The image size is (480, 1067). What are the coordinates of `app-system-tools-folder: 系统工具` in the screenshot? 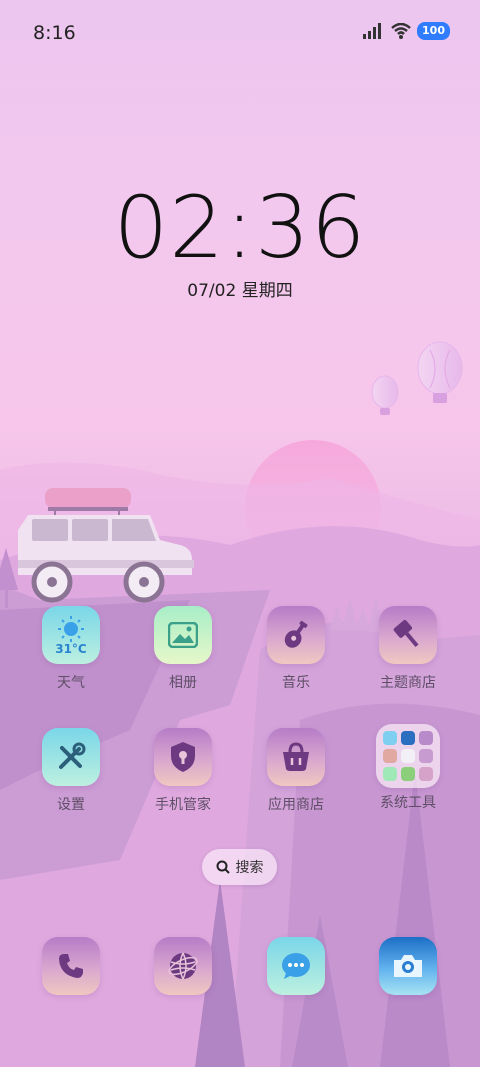 It's located at (408, 768).